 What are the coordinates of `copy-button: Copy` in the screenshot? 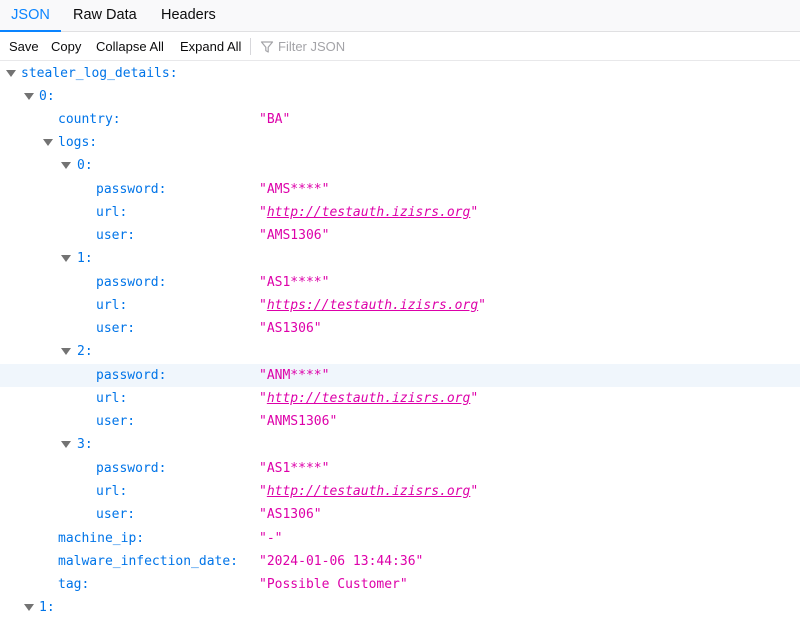 It's located at (66, 46).